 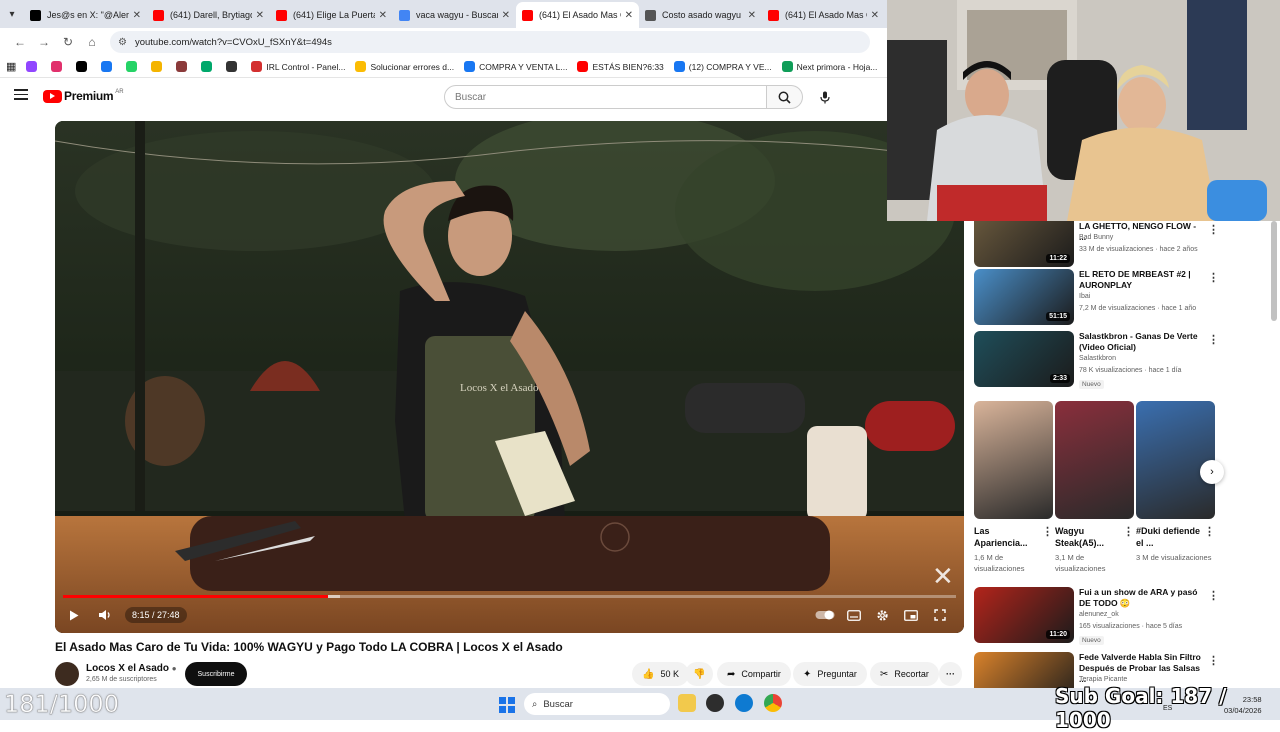 I want to click on bookmark-item: ESTÁS BIEN?6:33, so click(x=620, y=66).